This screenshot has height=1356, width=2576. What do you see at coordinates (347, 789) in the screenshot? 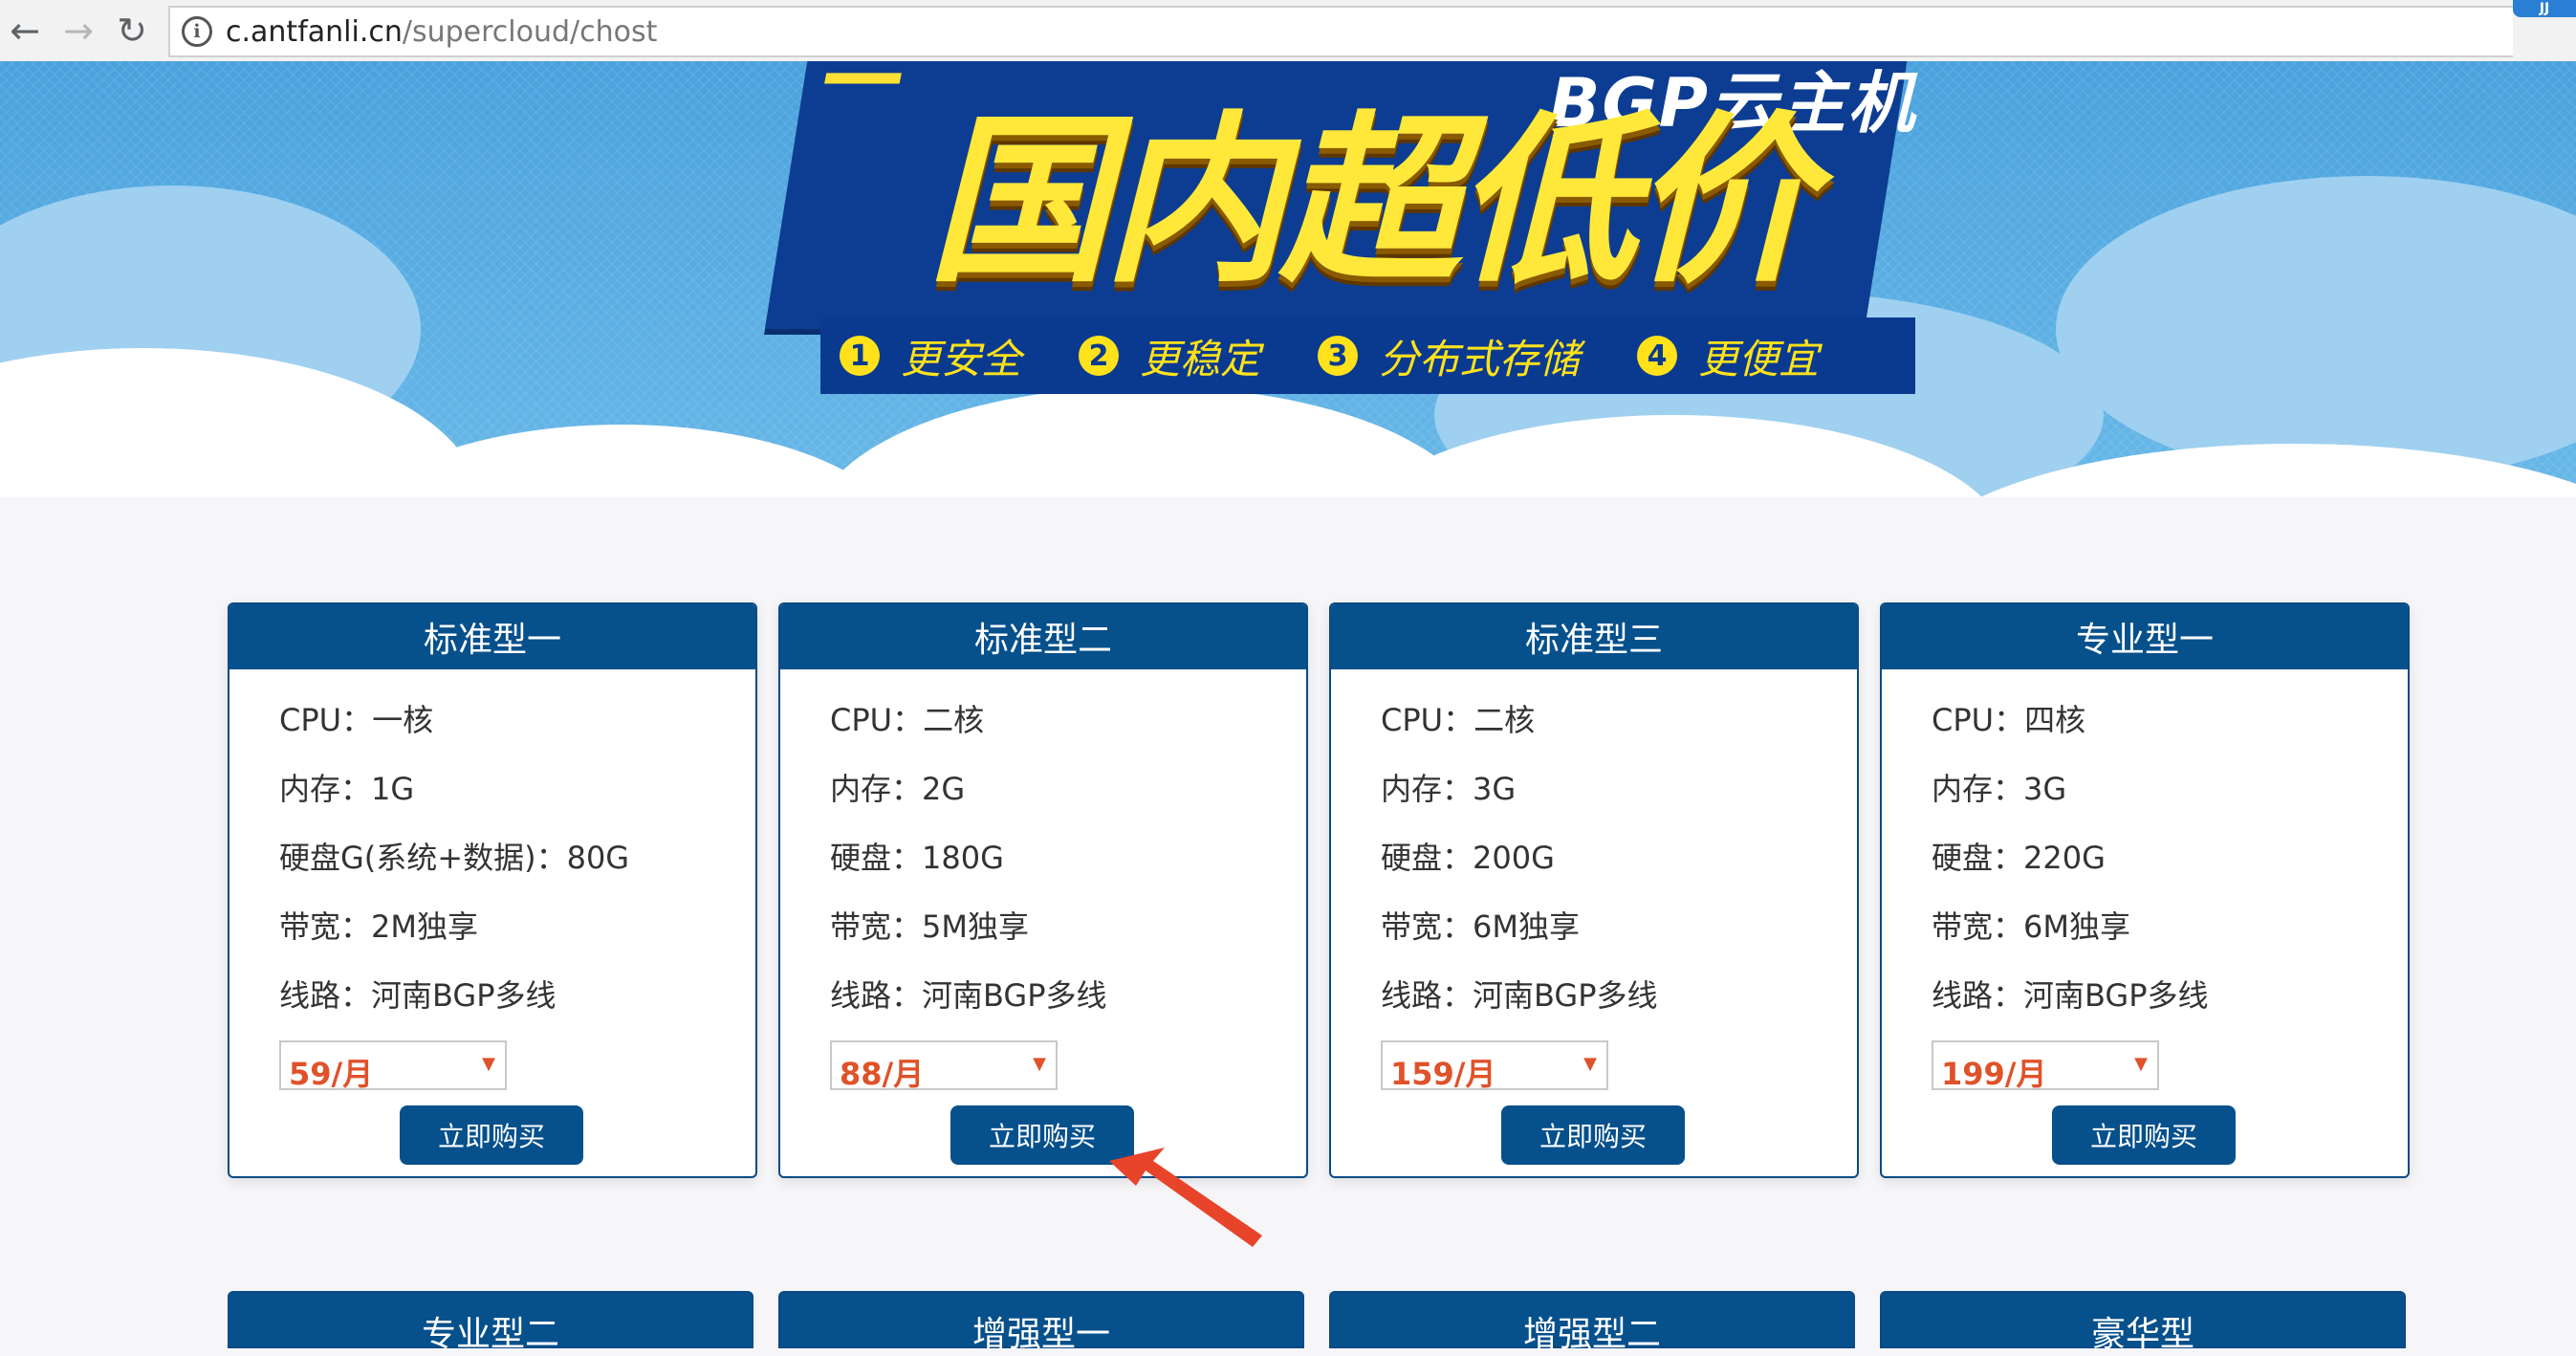
I see `spec-memory: 内存：1G` at bounding box center [347, 789].